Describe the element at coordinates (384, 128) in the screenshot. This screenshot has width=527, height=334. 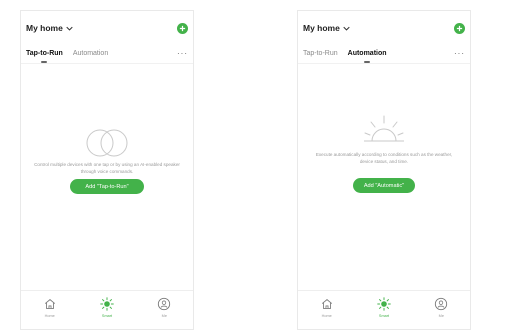
I see `sunrise-icon` at that location.